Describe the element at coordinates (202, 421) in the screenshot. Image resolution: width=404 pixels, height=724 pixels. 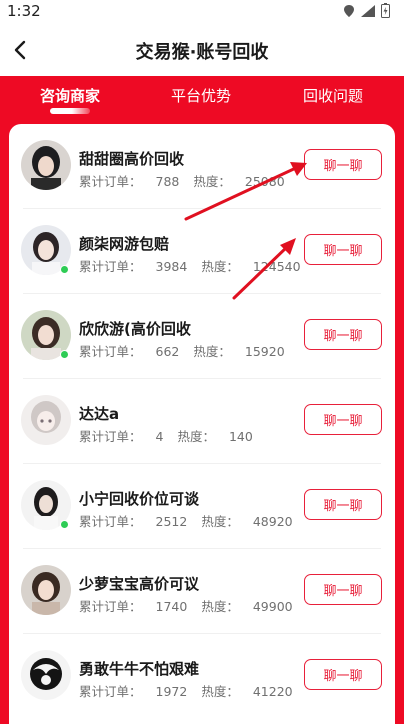
I see `merchant-item-3: 达达a 累计订单： 4 热度： 140 聊一聊` at that location.